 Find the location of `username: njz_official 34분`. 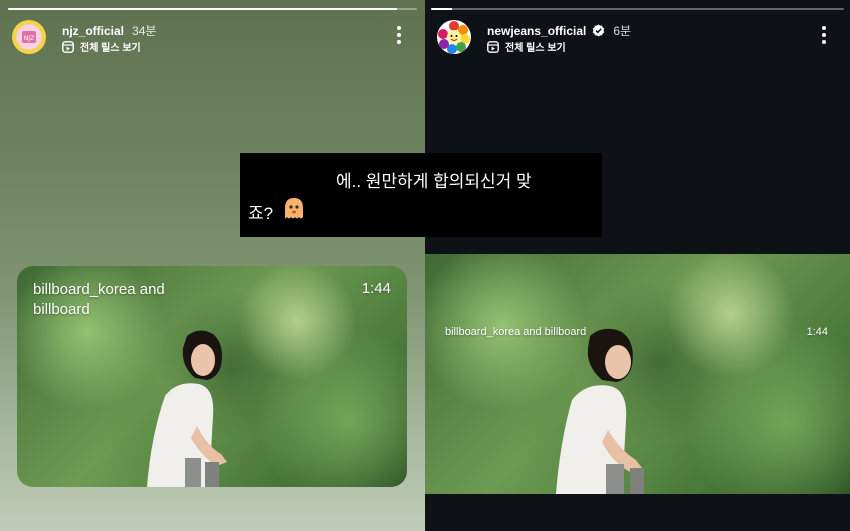

username: njz_official 34분 is located at coordinates (109, 30).